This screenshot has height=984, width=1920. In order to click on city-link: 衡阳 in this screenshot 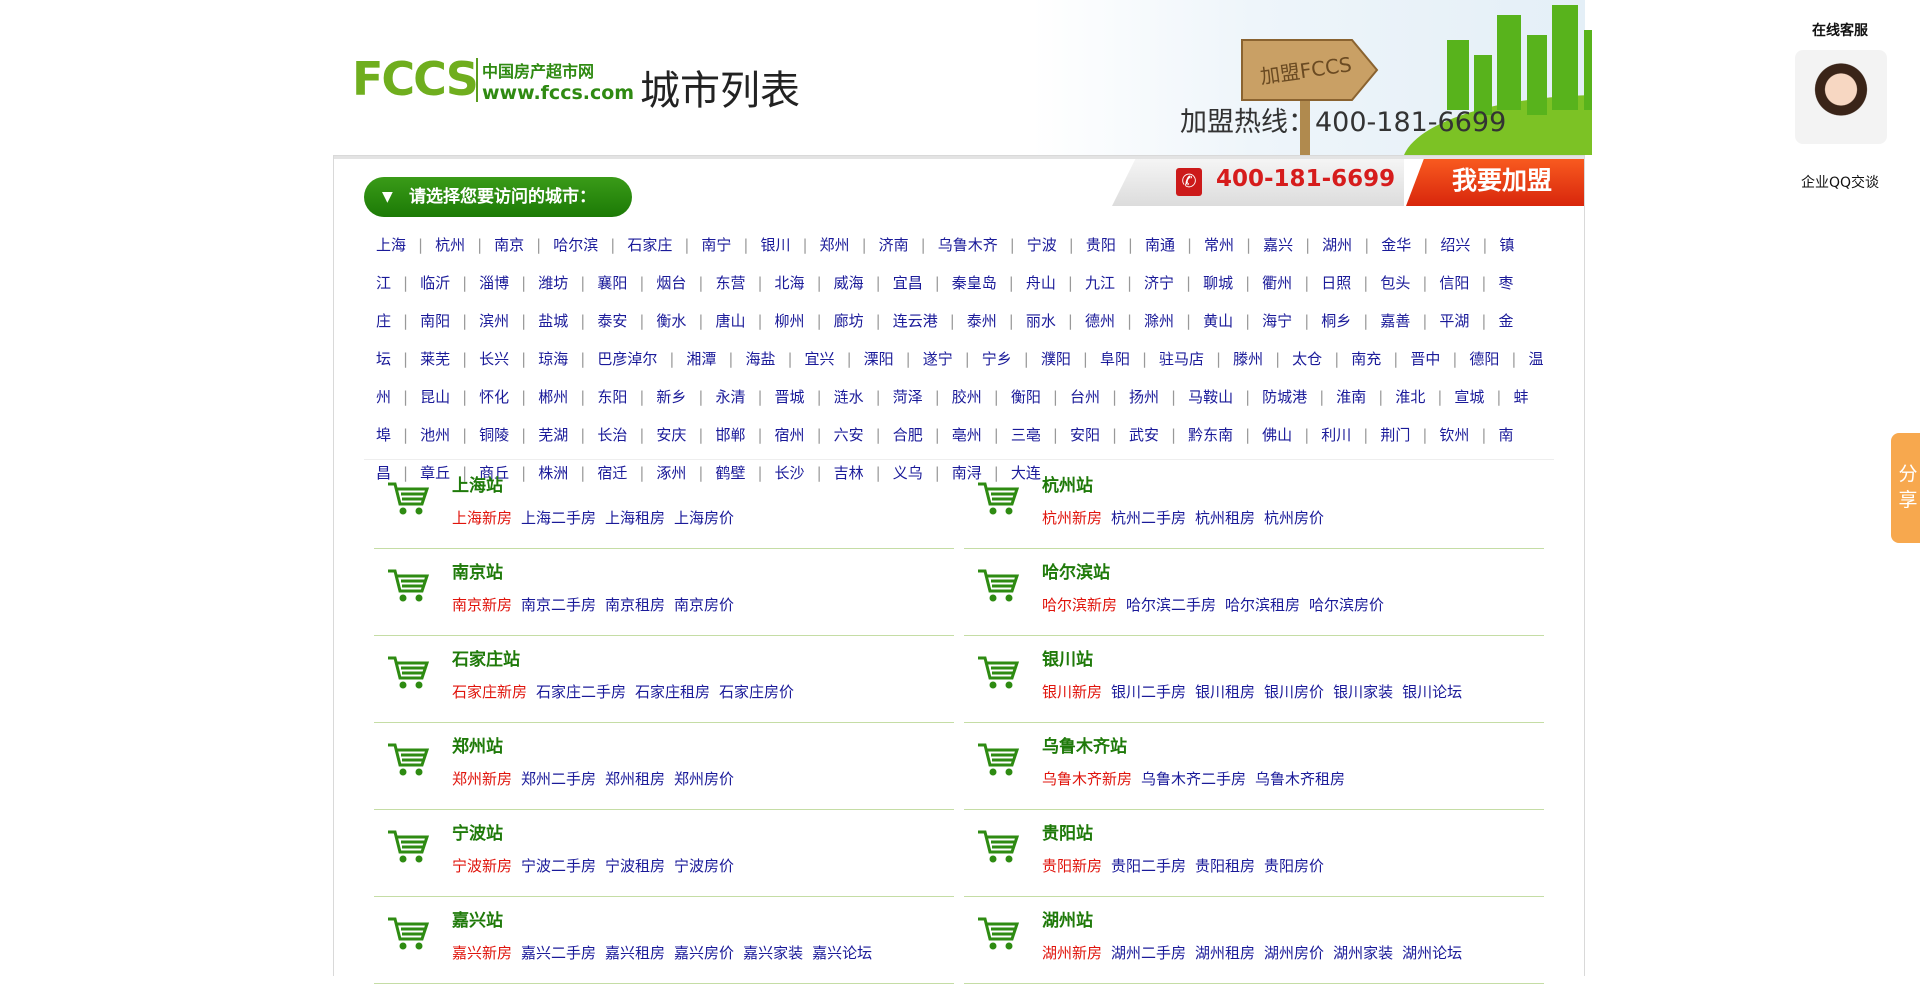, I will do `click(1026, 397)`.